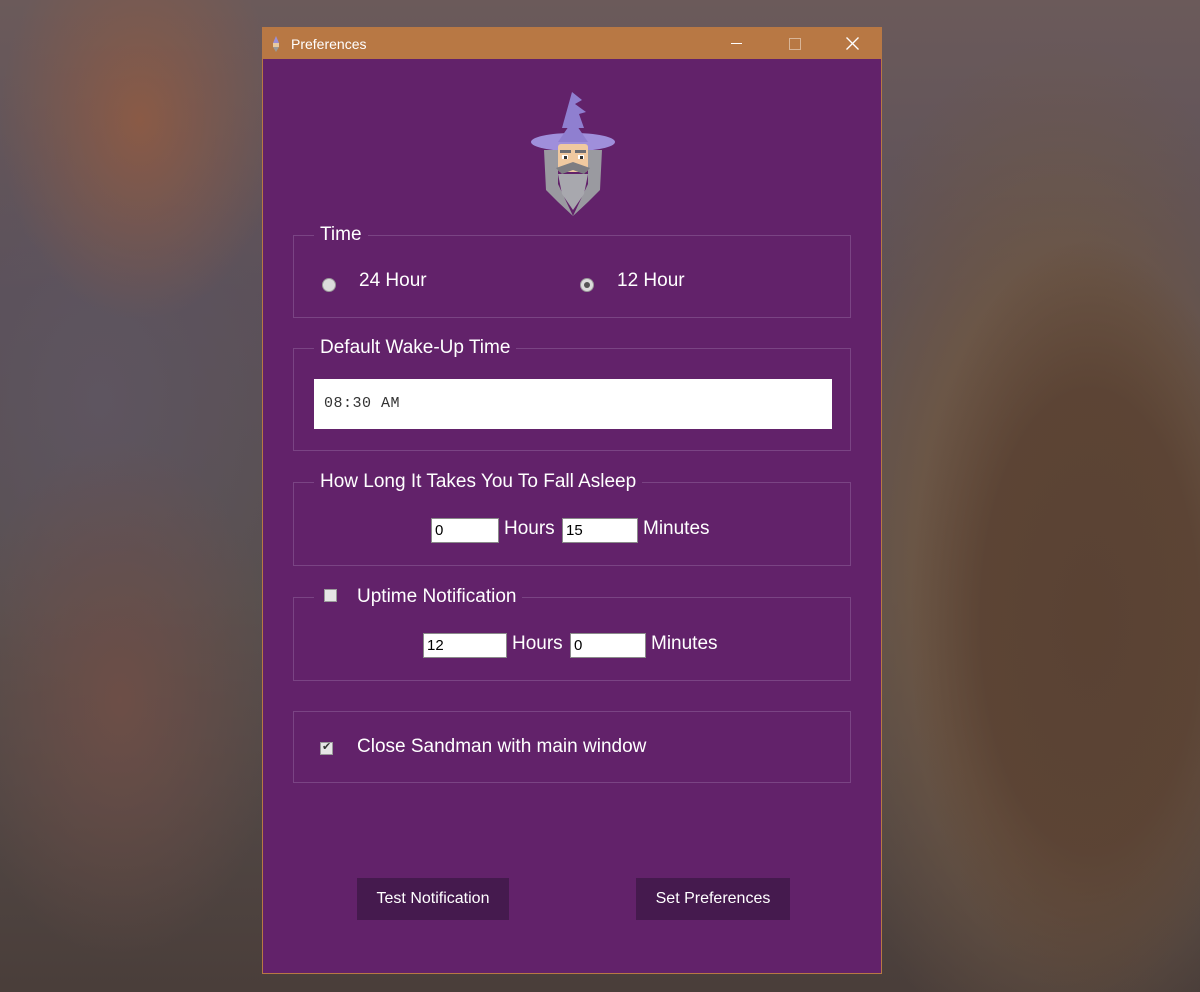  I want to click on uptime-minutes-input: 0, so click(608, 645).